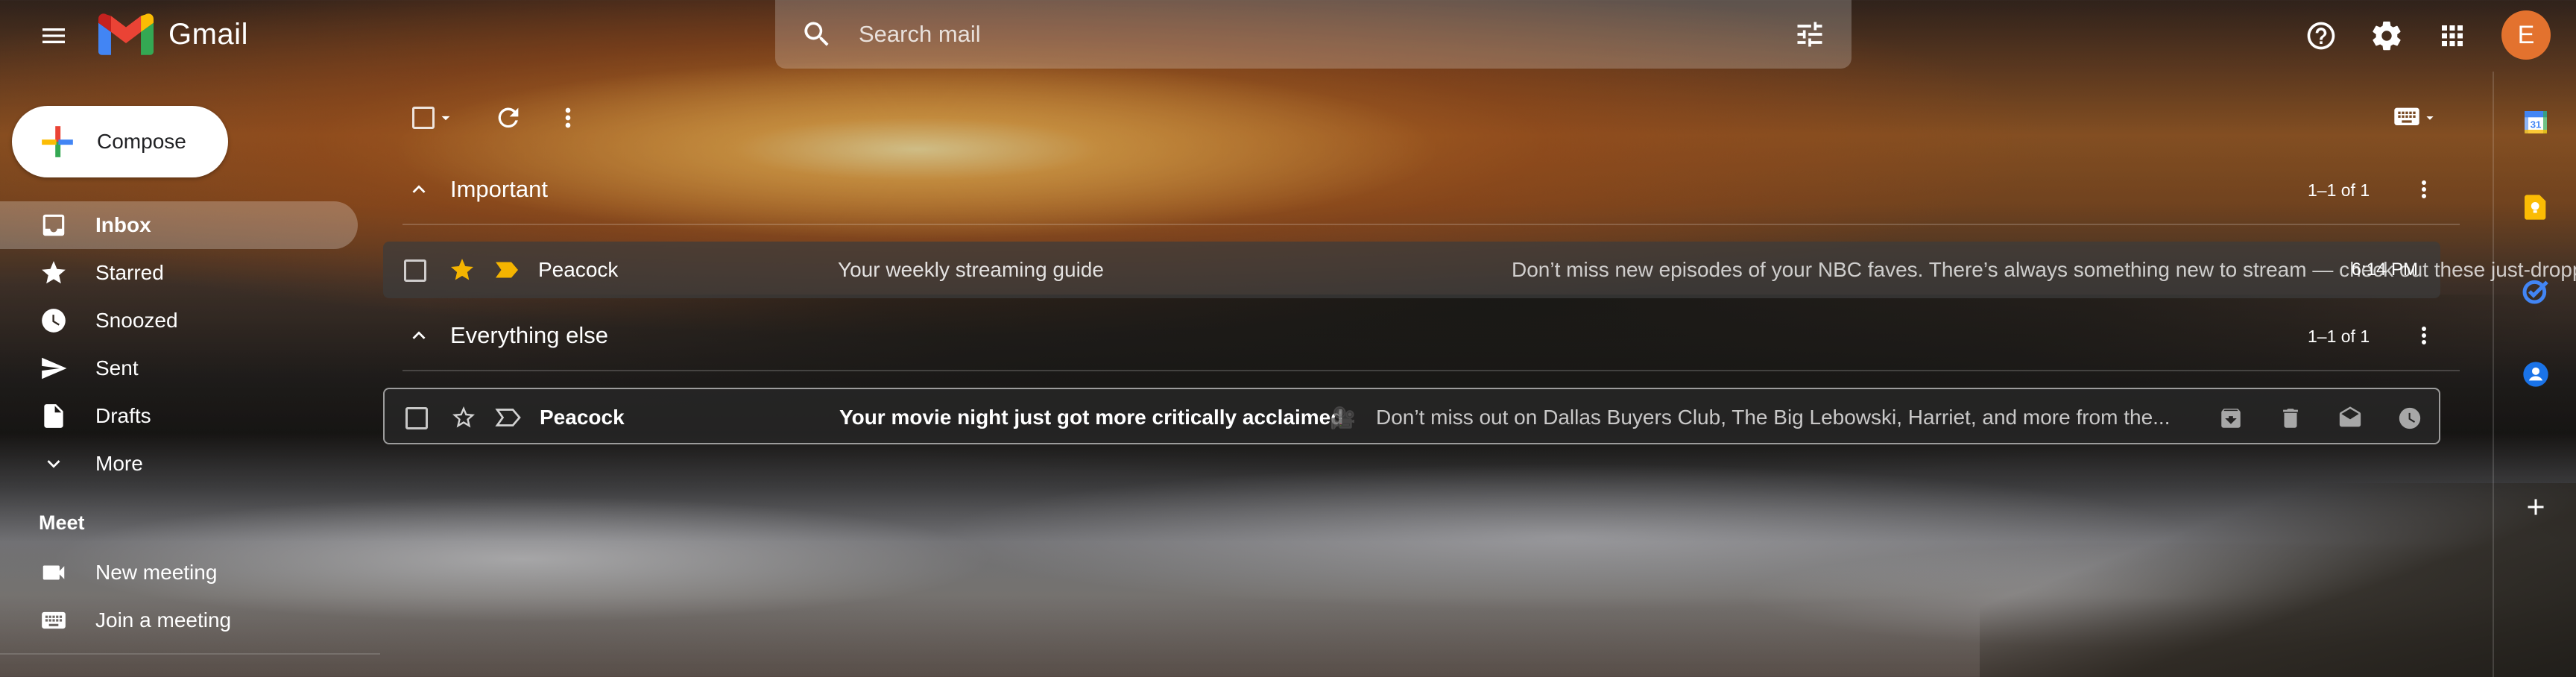 The width and height of the screenshot is (2576, 677). I want to click on sidebar-divider, so click(190, 654).